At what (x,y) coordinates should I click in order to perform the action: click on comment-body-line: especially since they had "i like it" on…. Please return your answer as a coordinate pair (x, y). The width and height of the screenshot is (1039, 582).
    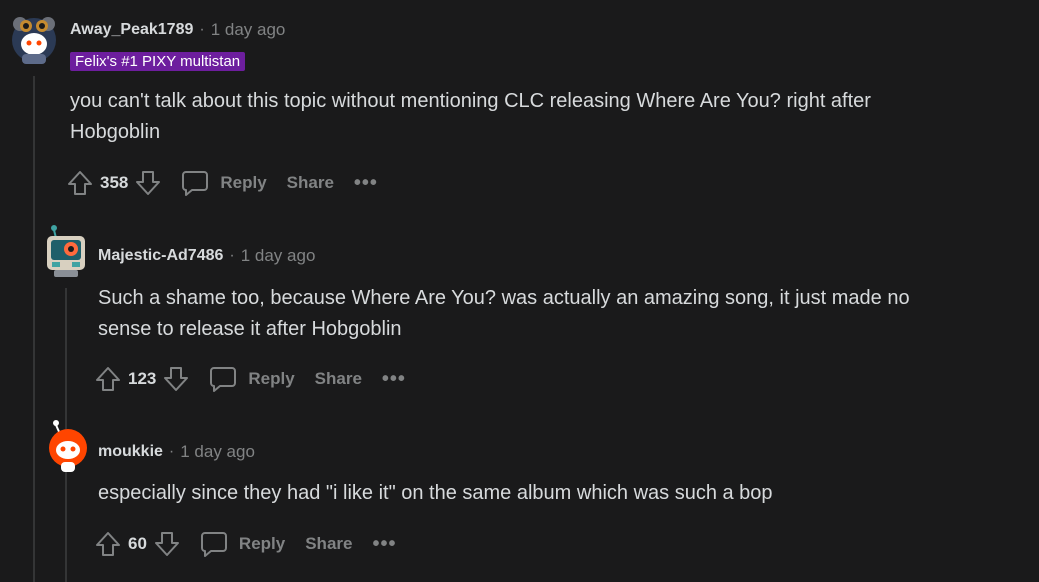
    Looking at the image, I should click on (435, 493).